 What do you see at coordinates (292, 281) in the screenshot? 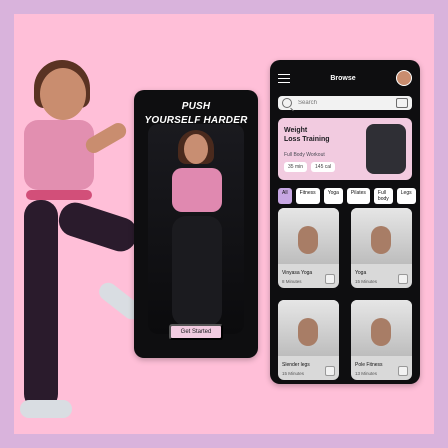
I see `workout-duration: 8 Minutes` at bounding box center [292, 281].